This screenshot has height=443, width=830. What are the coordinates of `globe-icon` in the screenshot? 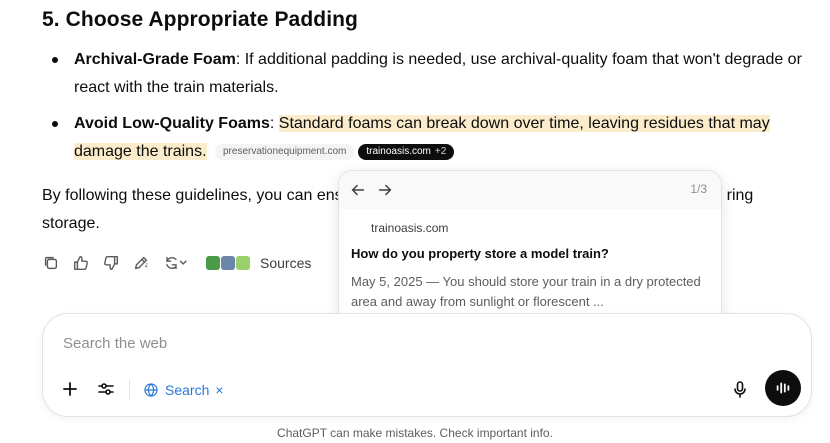 It's located at (151, 390).